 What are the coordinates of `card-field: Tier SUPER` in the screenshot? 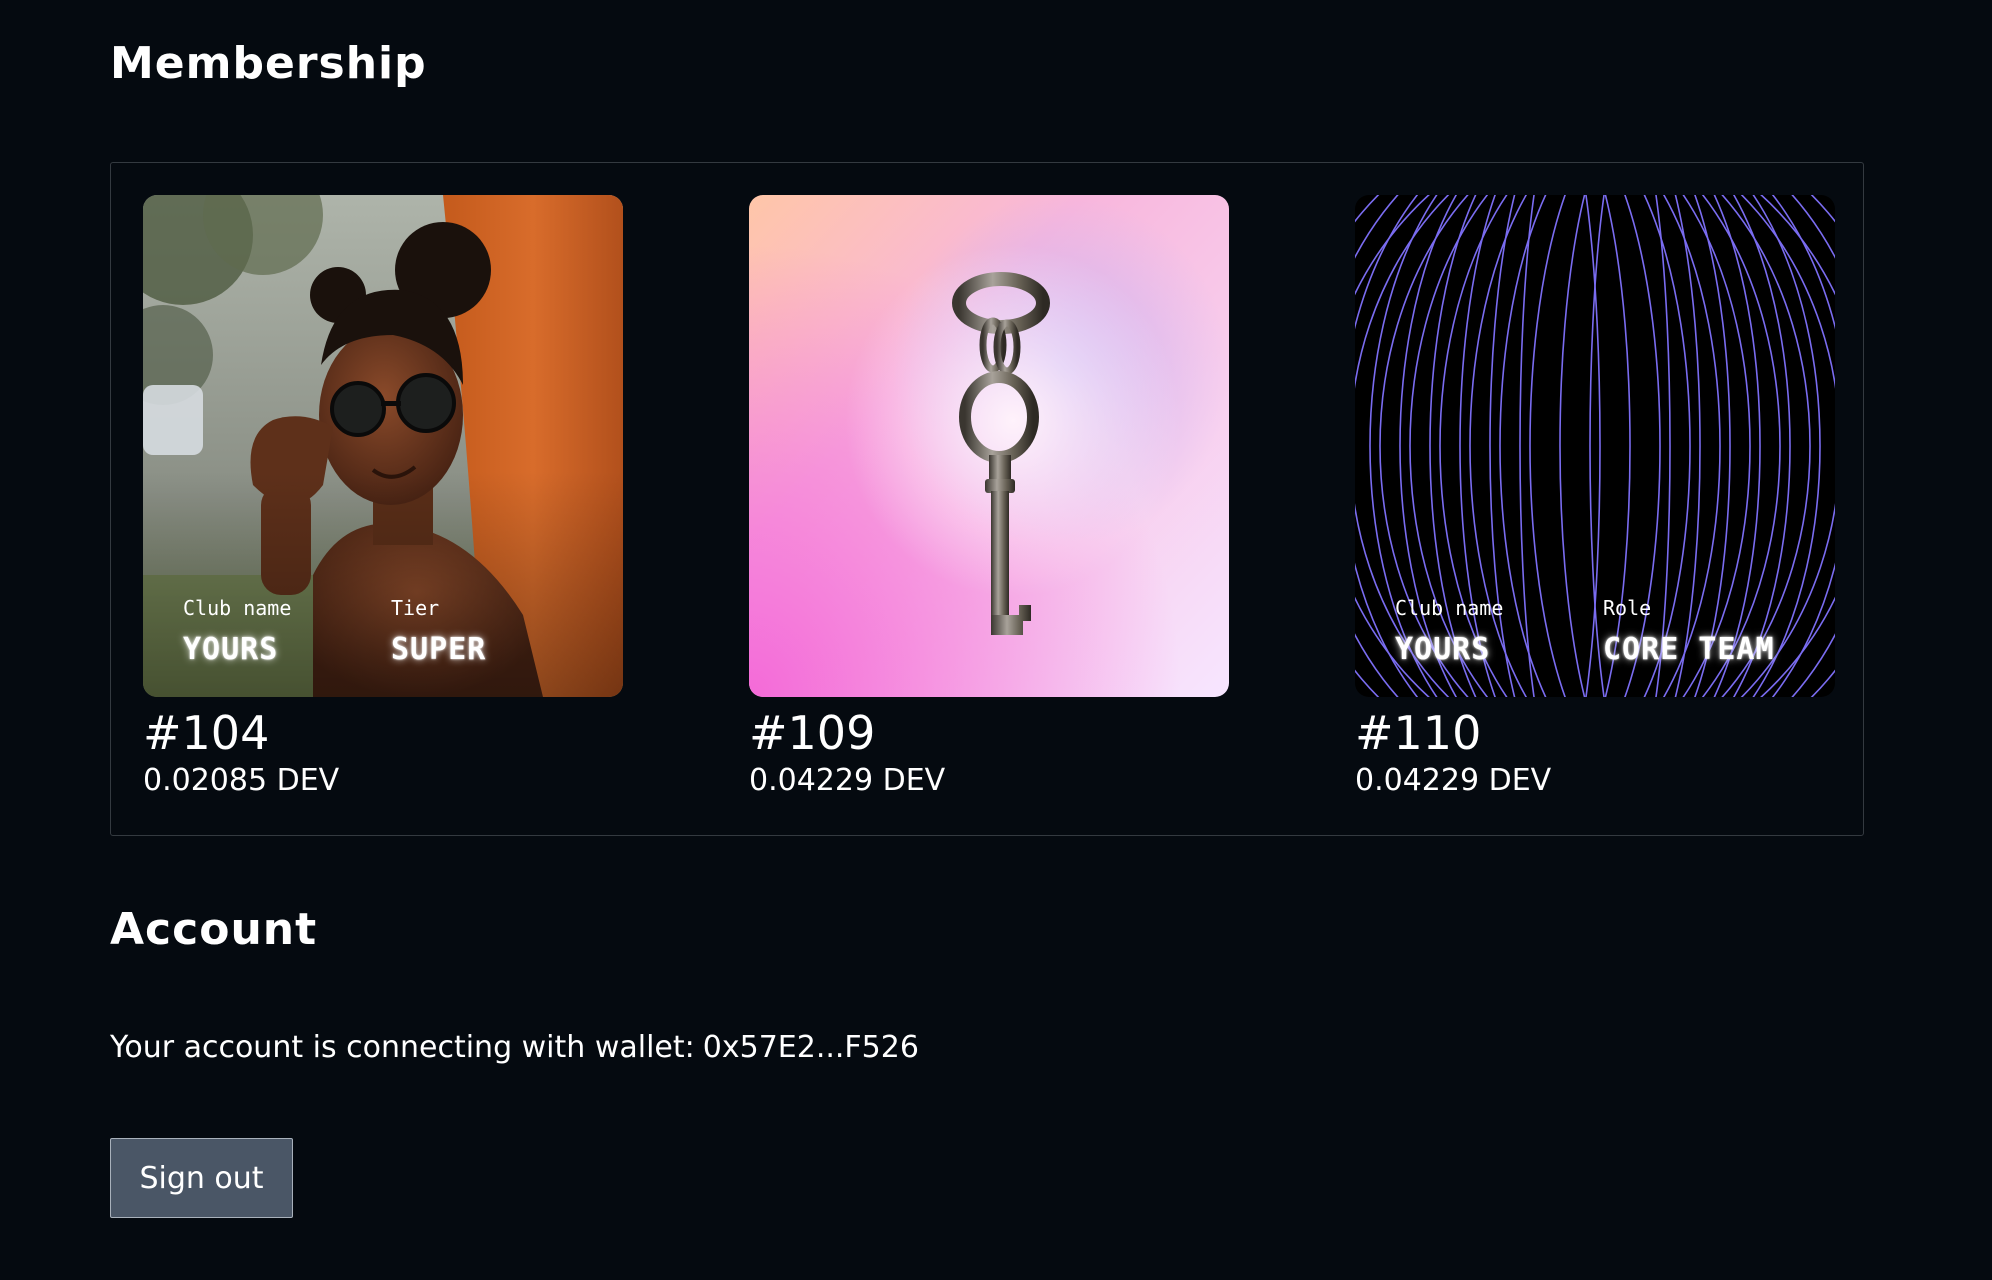 It's located at (495, 631).